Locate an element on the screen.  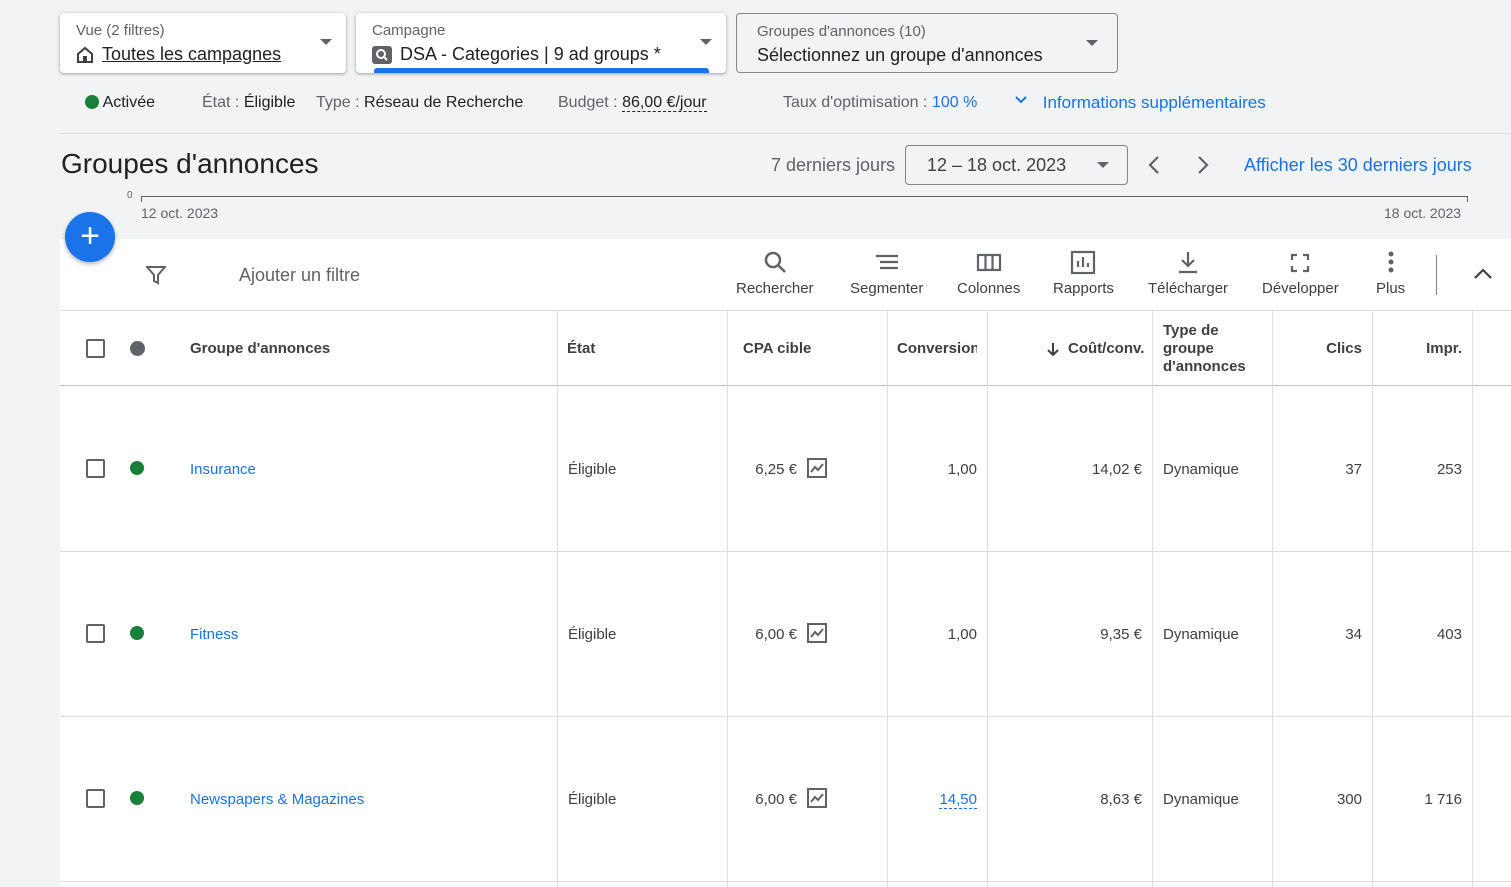
more-info-link: Informations supplémentaires is located at coordinates (1140, 103).